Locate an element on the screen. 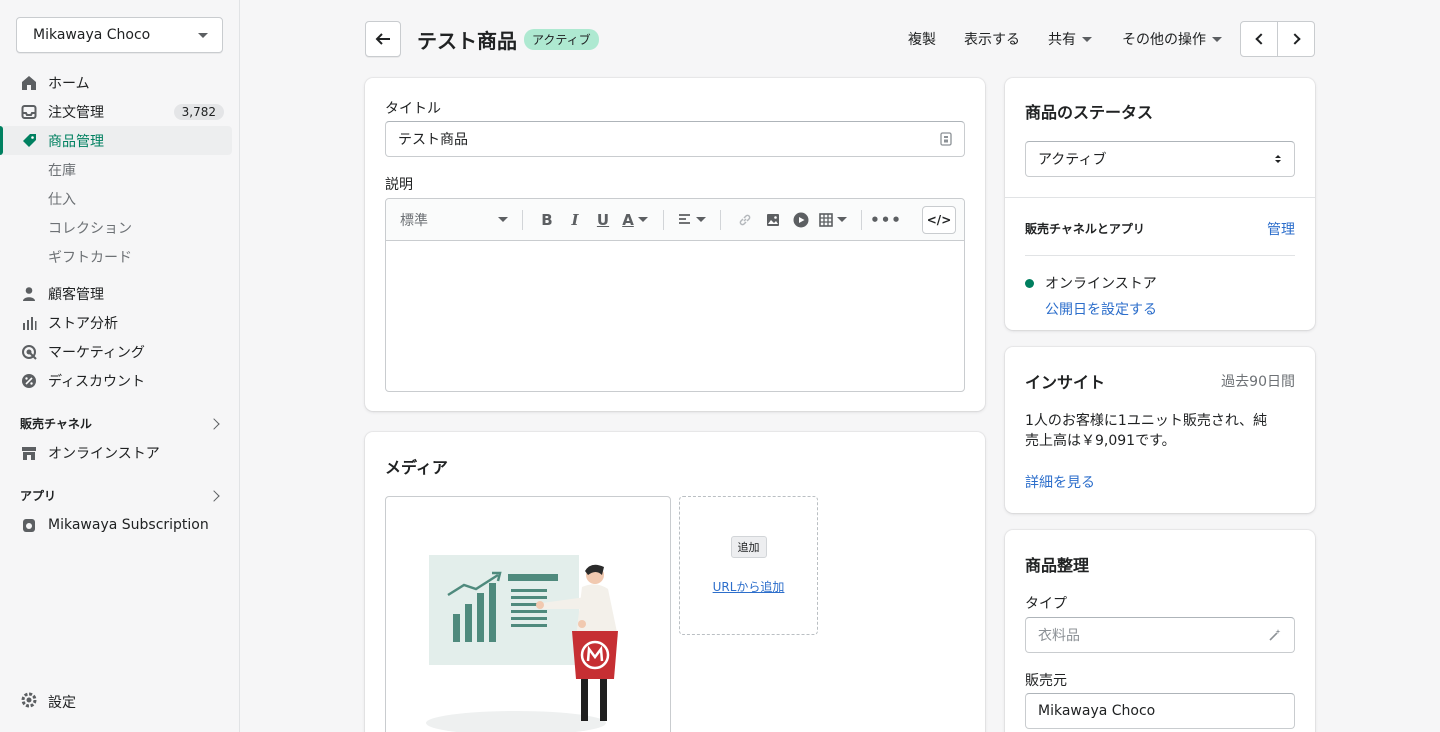 The height and width of the screenshot is (732, 1440). status-badge: アクティブ is located at coordinates (561, 39).